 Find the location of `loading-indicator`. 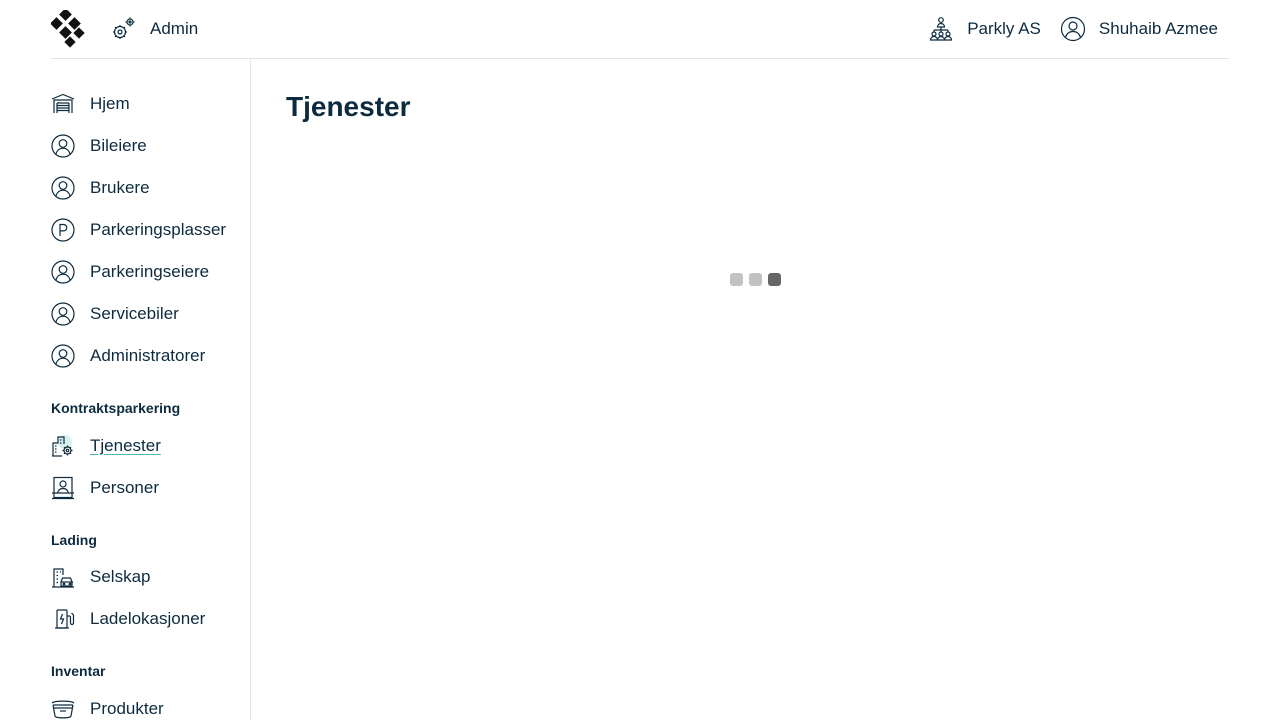

loading-indicator is located at coordinates (755, 279).